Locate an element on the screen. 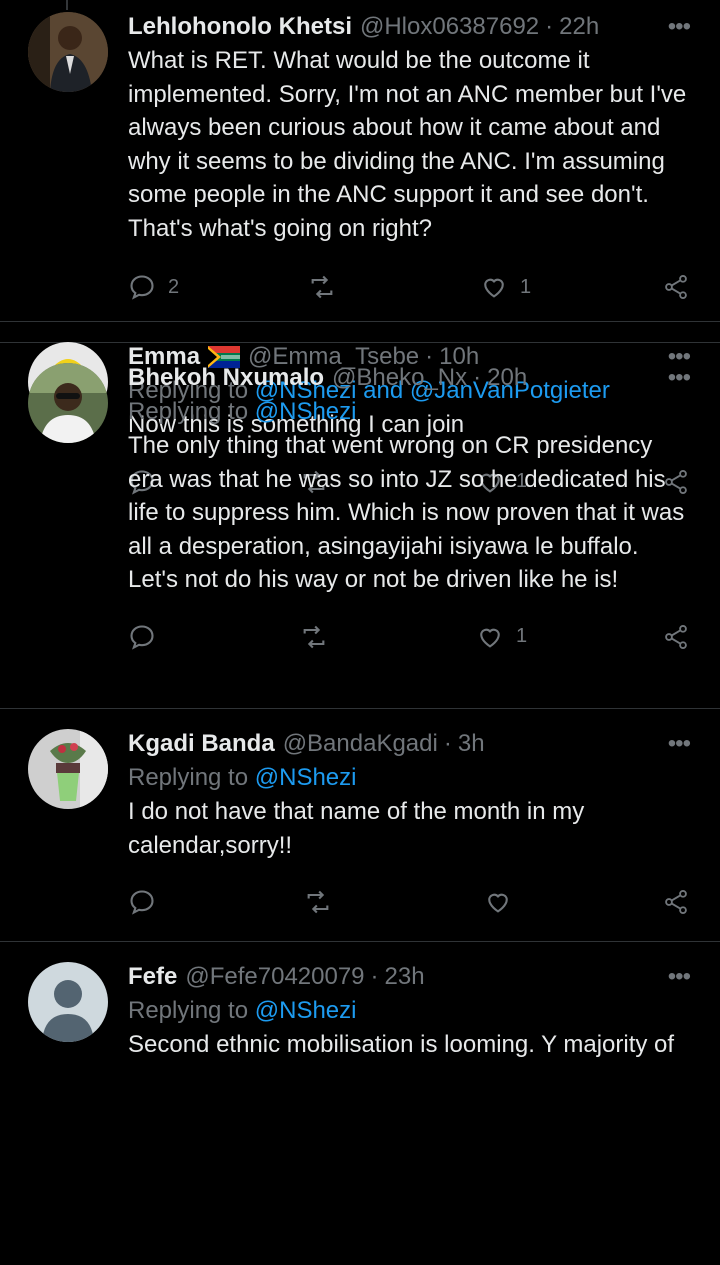 Image resolution: width=720 pixels, height=1265 pixels. display-name: Fefe is located at coordinates (152, 977).